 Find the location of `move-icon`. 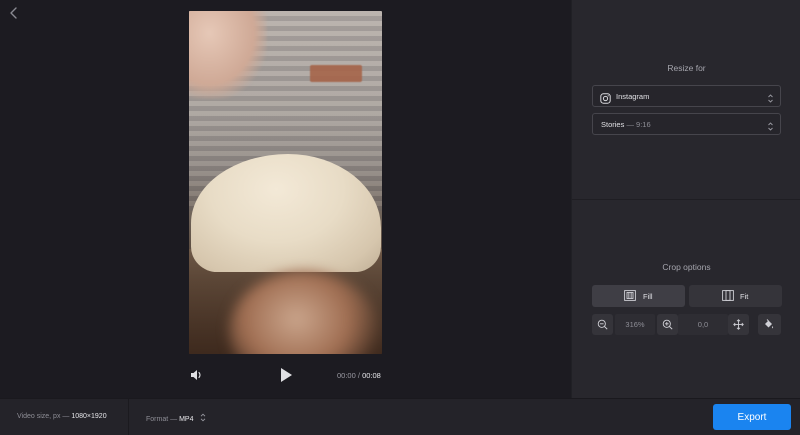

move-icon is located at coordinates (738, 324).